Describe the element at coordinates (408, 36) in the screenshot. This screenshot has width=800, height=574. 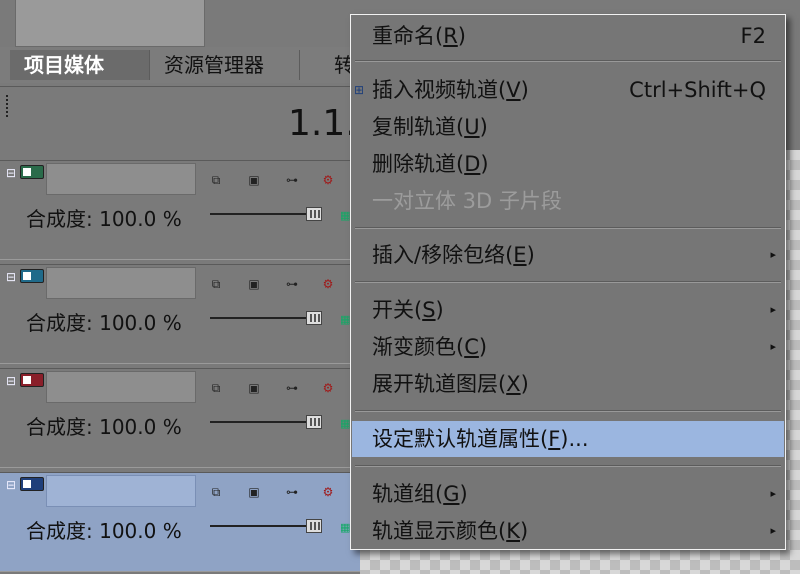
I see `menu-item-label: 重命名(` at that location.